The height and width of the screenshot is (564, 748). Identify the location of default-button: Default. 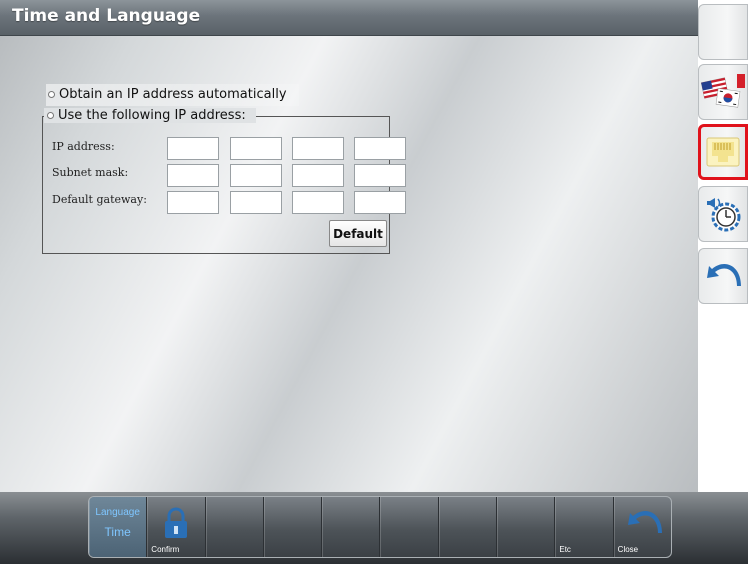
(358, 233).